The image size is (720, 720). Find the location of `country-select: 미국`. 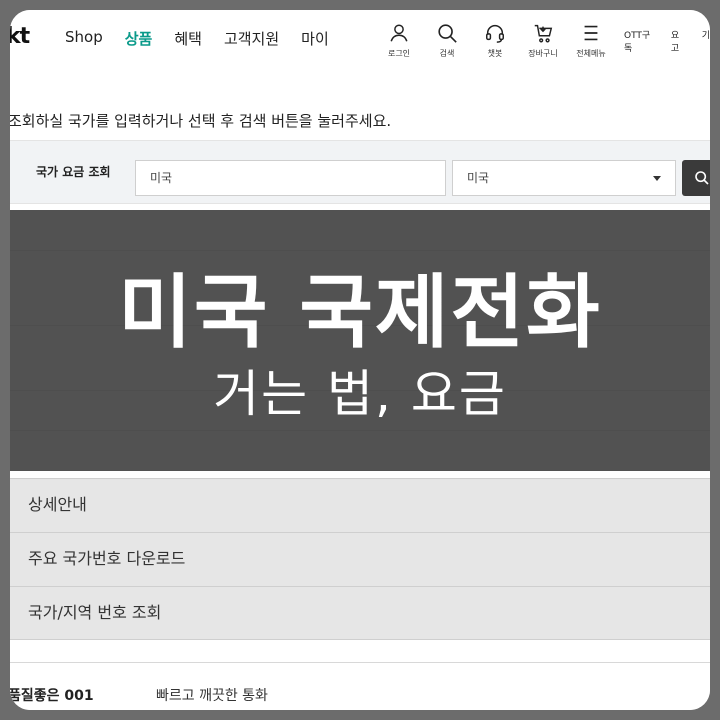

country-select: 미국 is located at coordinates (564, 178).